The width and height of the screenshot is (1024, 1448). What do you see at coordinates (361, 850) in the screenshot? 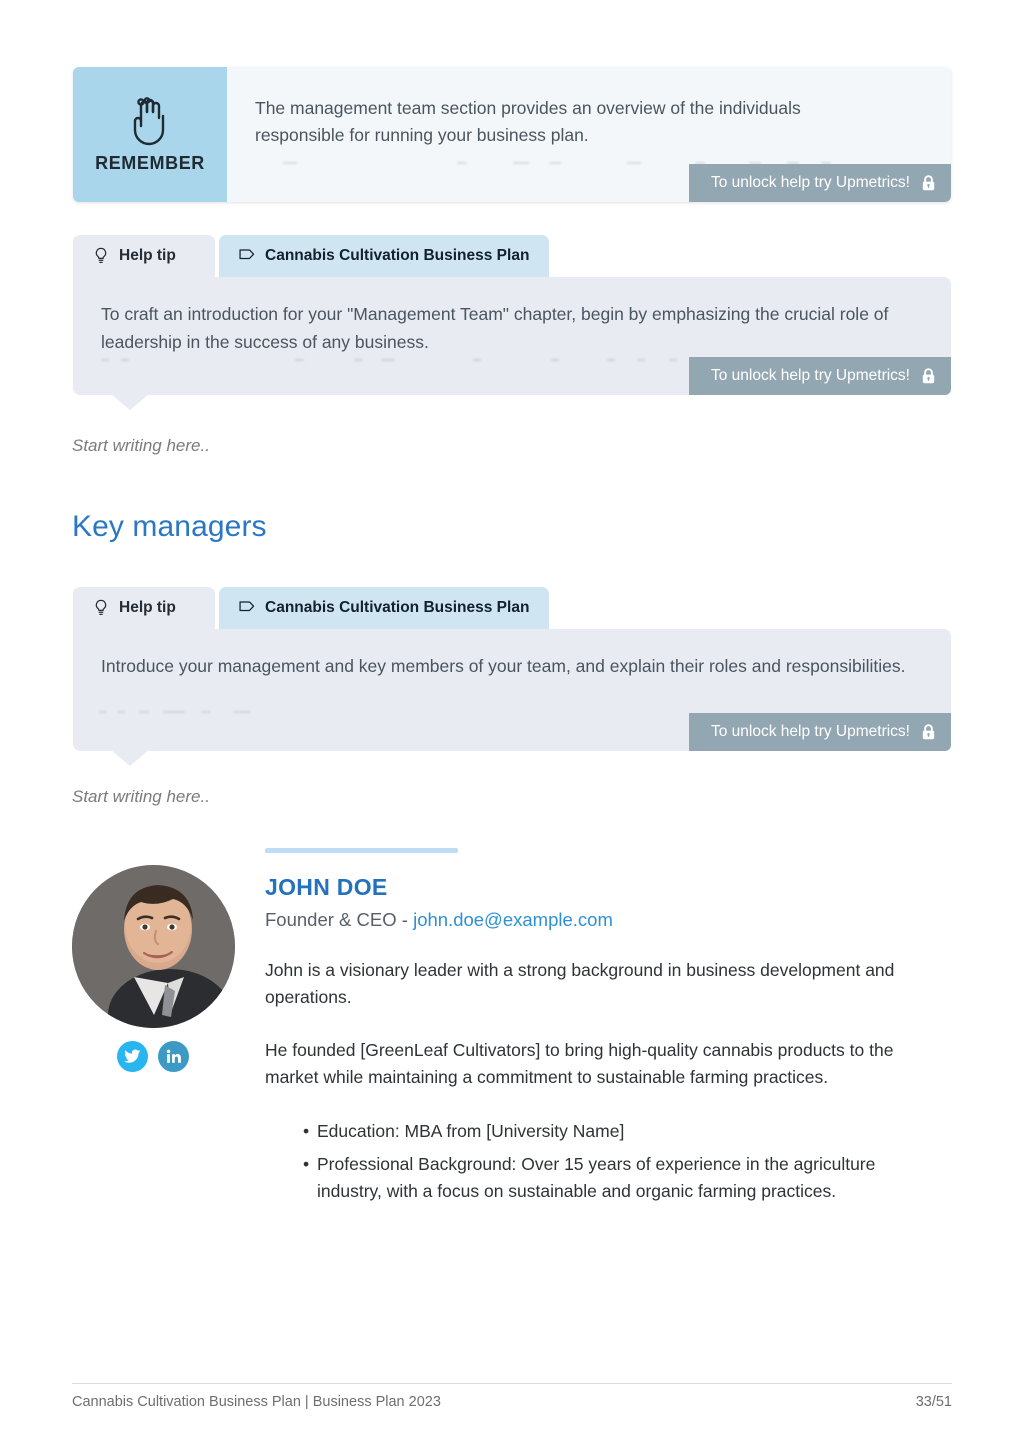
I see `accent-divider` at bounding box center [361, 850].